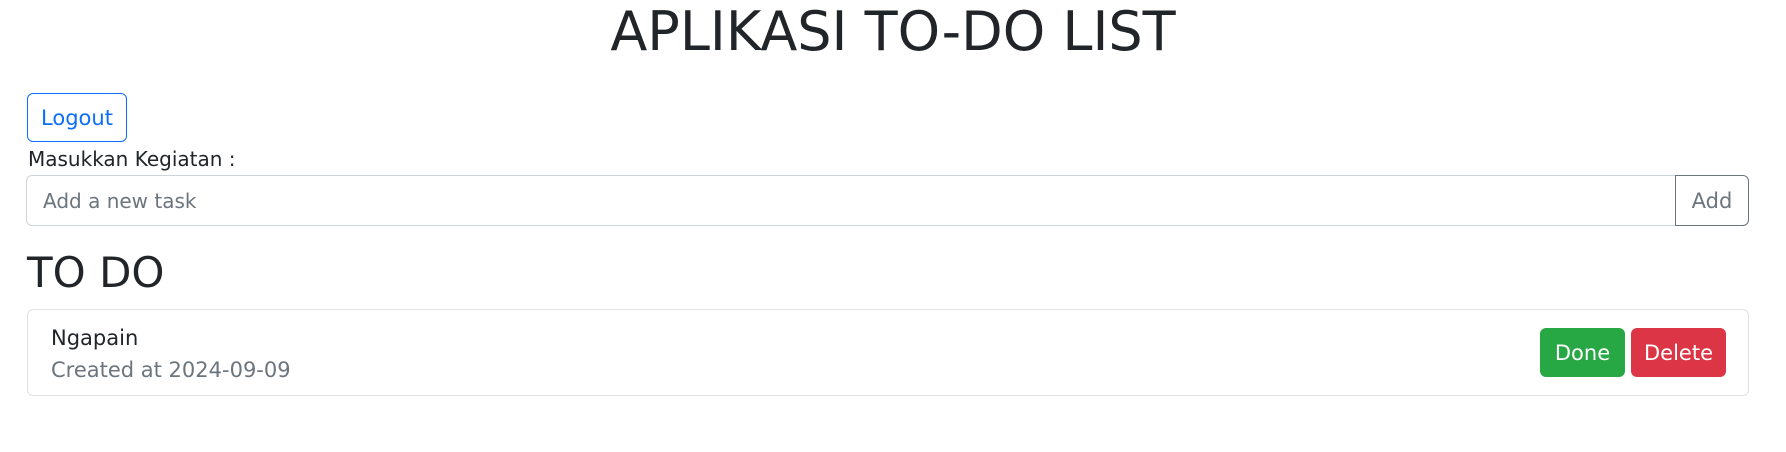 The image size is (1786, 452). I want to click on logout-button: Logout, so click(77, 117).